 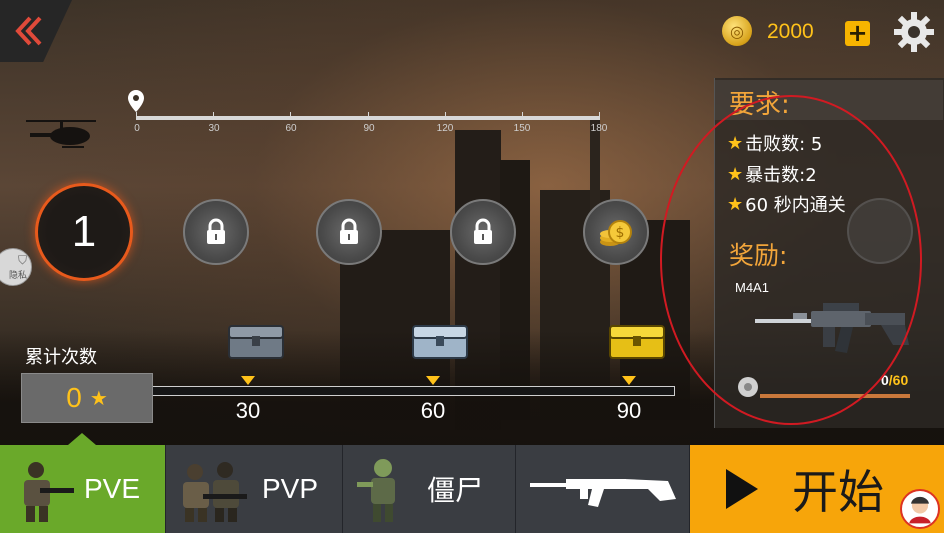 I want to click on tab-pvp: PVP, so click(x=254, y=489).